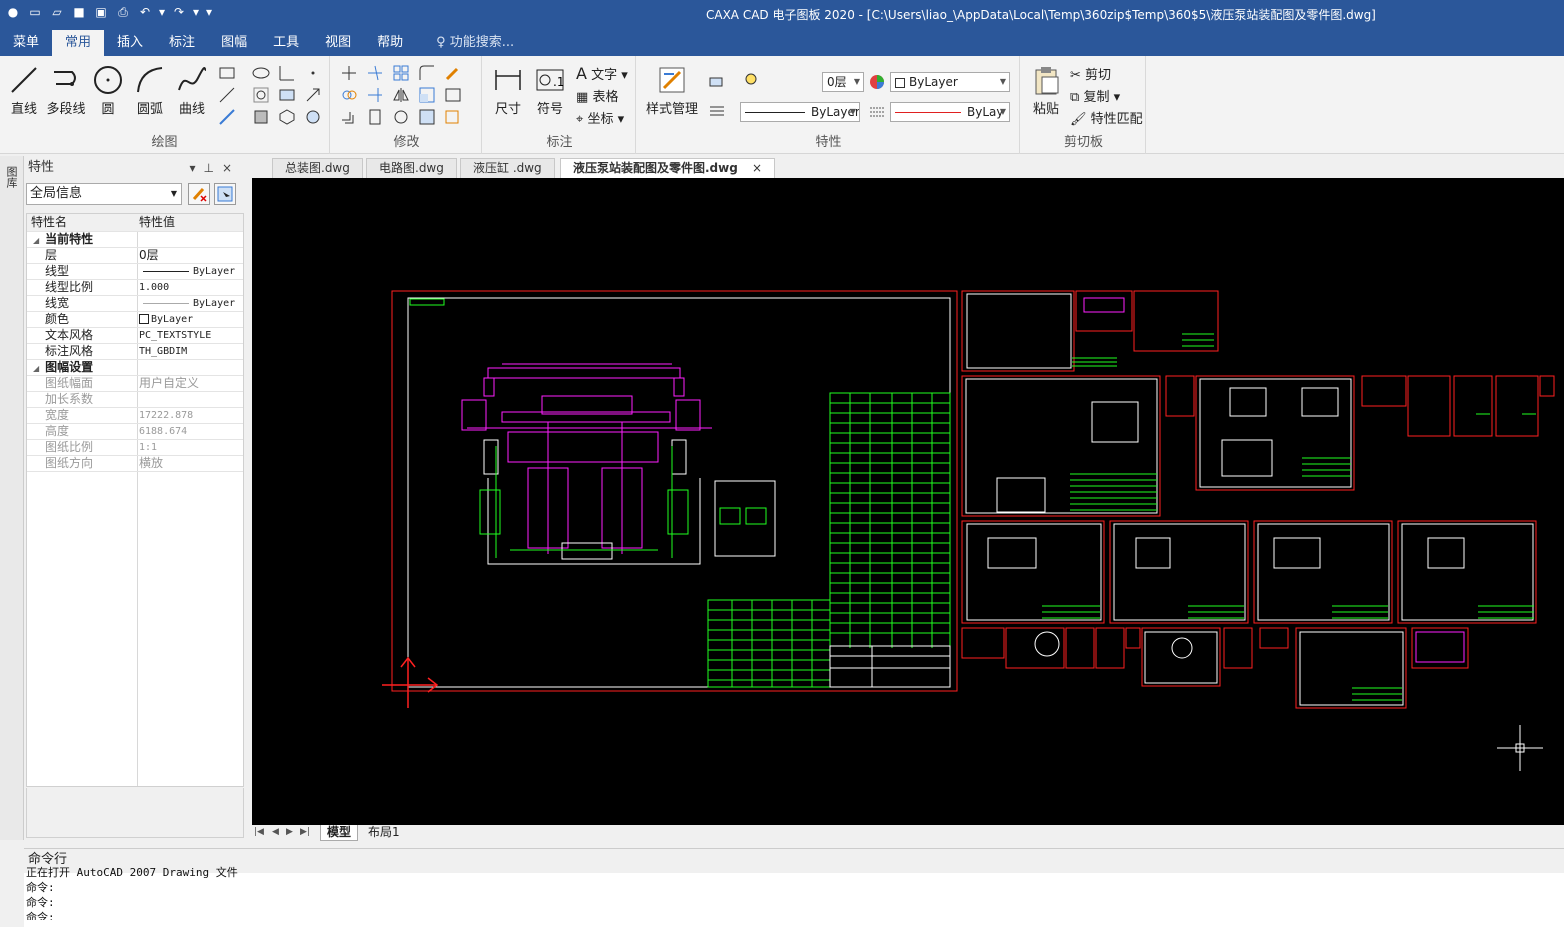  What do you see at coordinates (349, 95) in the screenshot?
I see `copy-object-icon` at bounding box center [349, 95].